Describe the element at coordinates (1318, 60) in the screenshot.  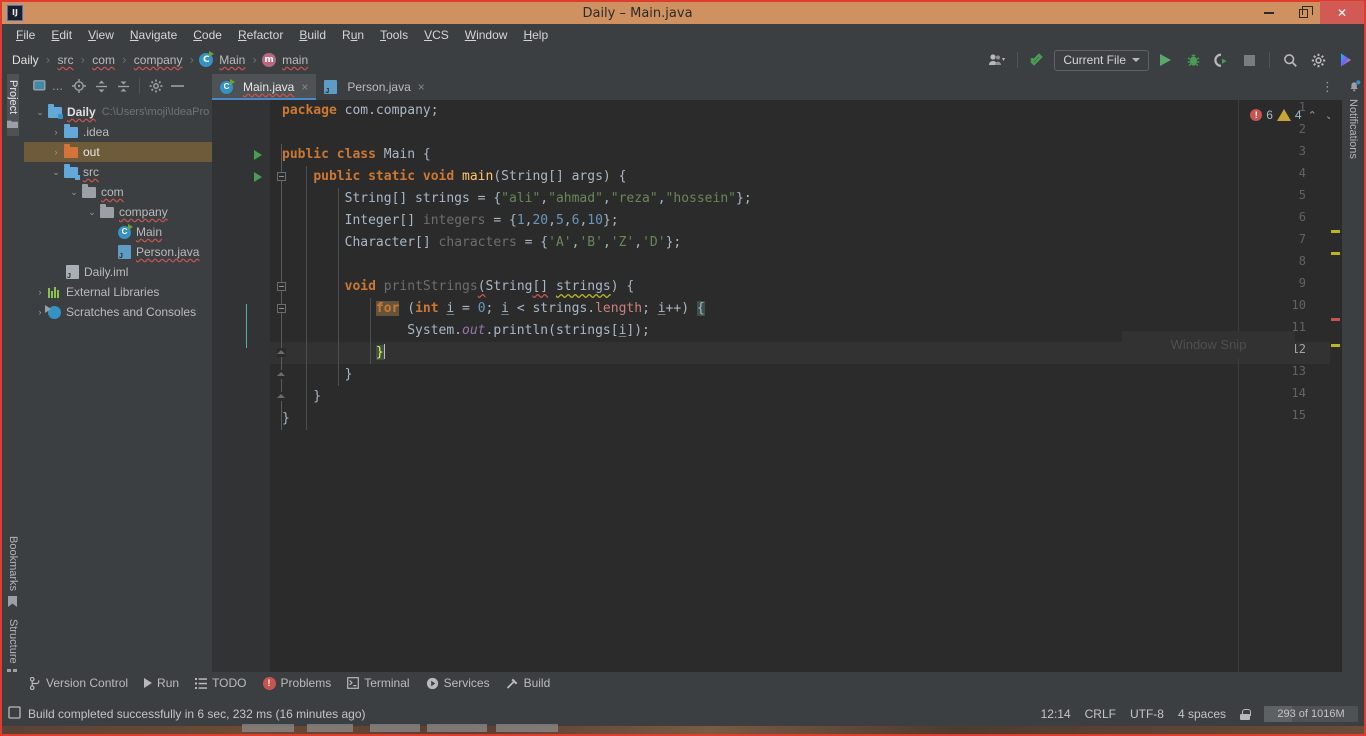
I see `settings-gear-icon` at that location.